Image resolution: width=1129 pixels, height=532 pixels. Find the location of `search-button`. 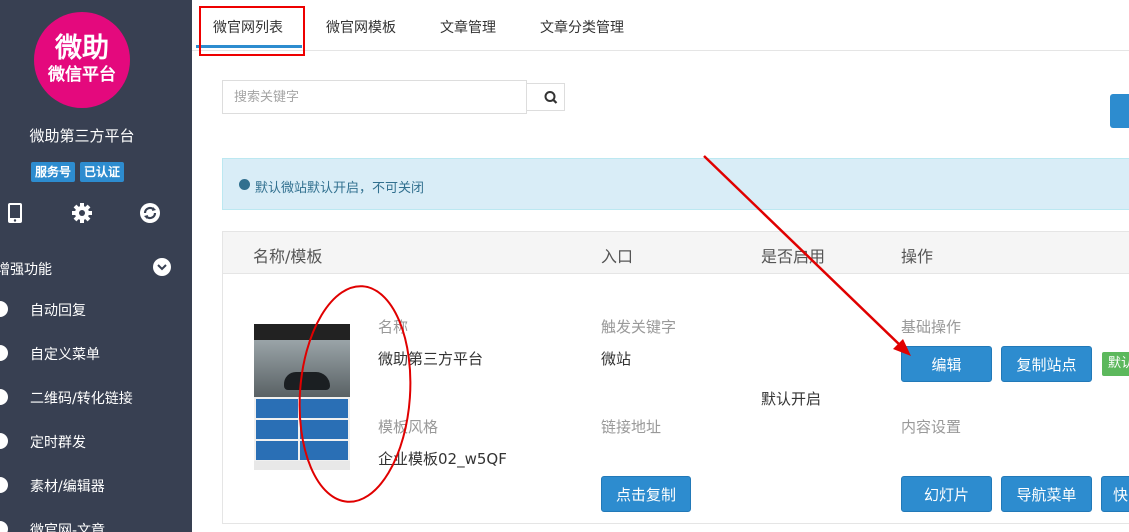

search-button is located at coordinates (545, 97).